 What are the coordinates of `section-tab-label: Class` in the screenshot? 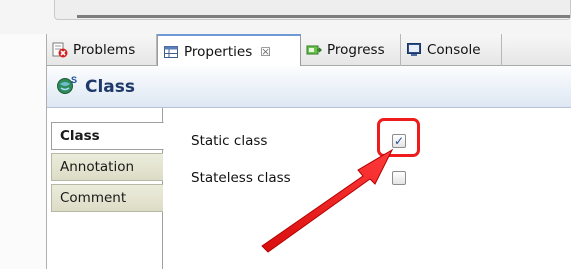 It's located at (80, 136).